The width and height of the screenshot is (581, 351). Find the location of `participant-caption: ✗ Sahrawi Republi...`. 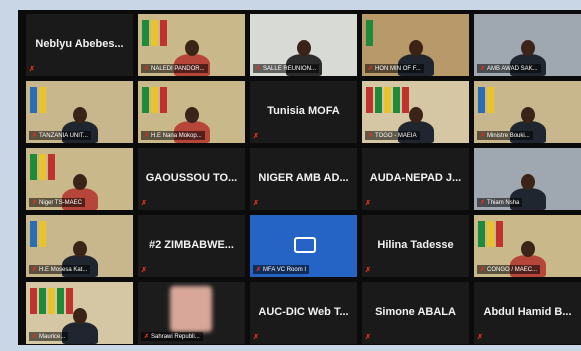

participant-caption: ✗ Sahrawi Republi... is located at coordinates (172, 336).